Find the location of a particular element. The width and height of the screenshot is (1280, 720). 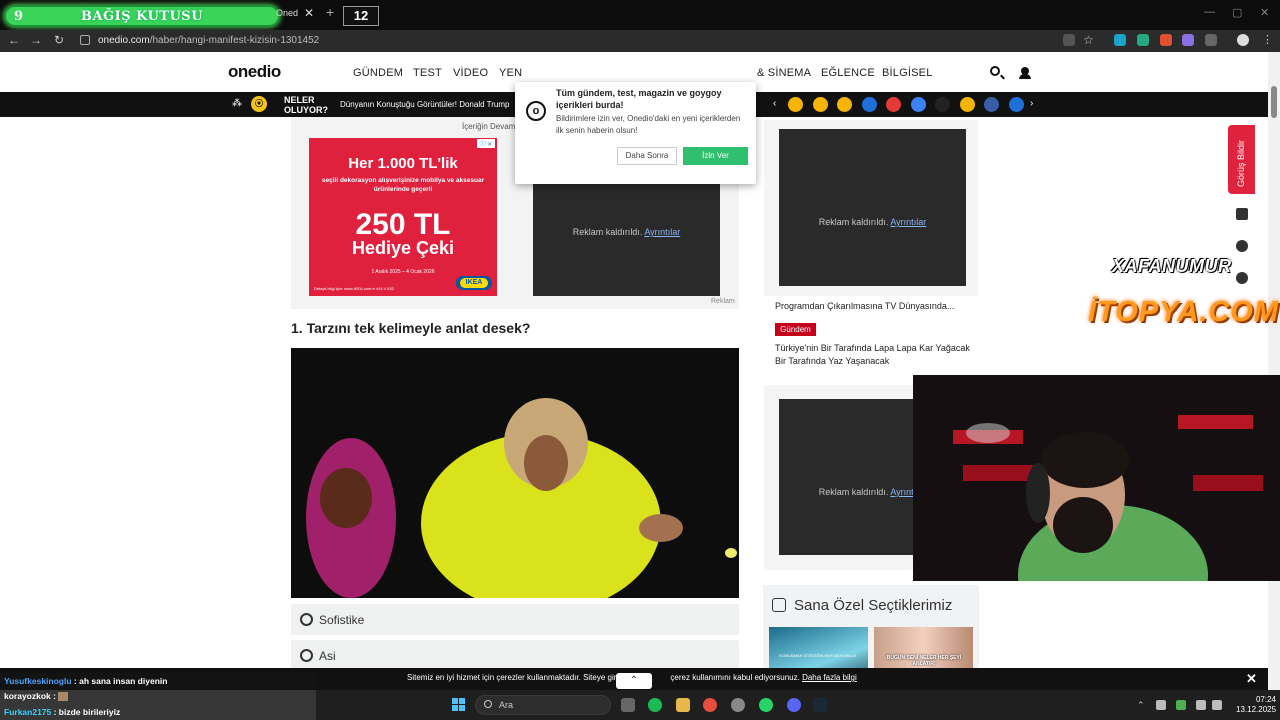

scrollbar is located at coordinates (1274, 371).